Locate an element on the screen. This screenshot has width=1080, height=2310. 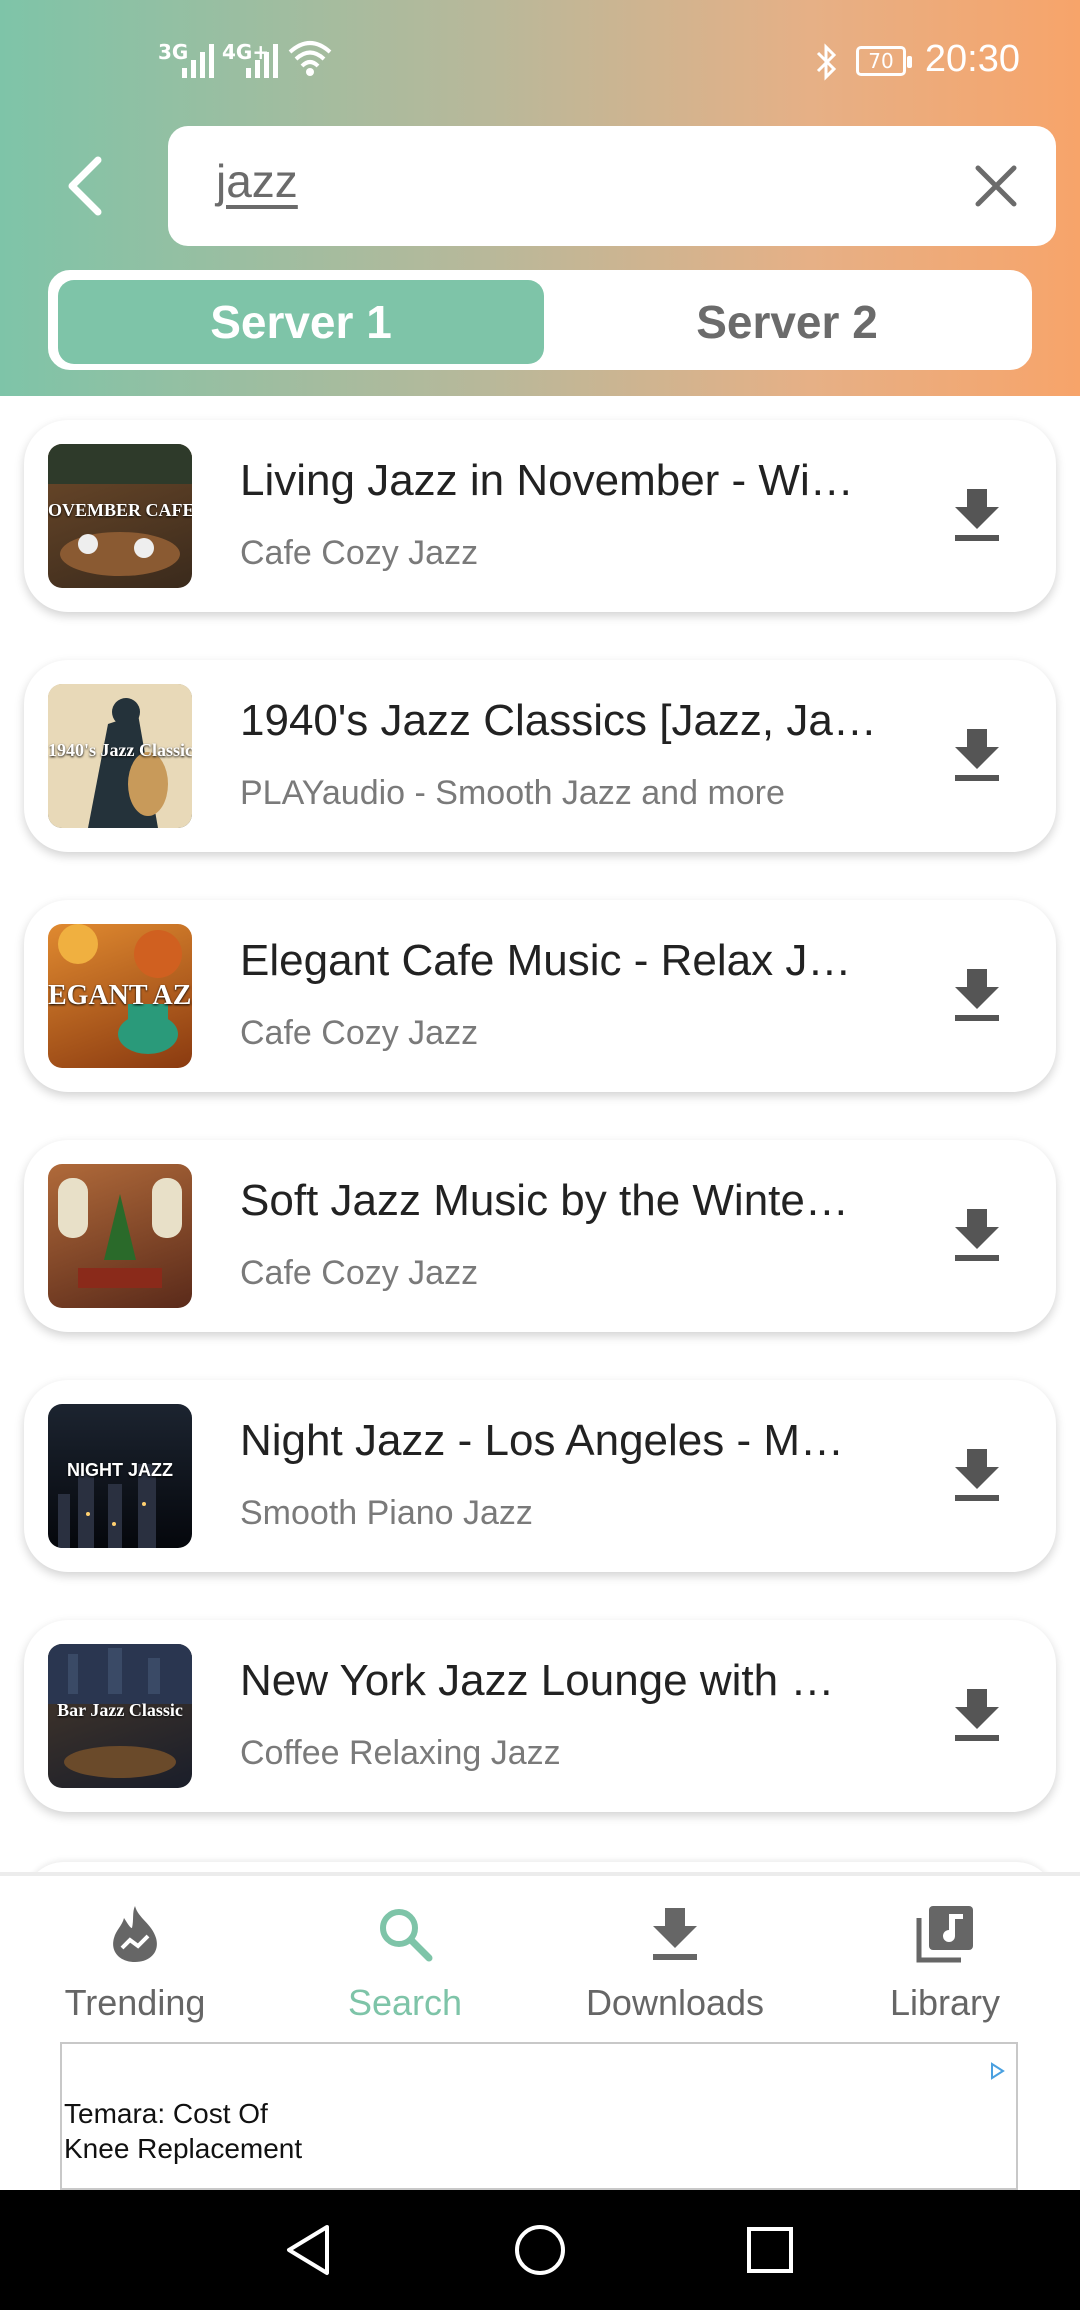
triangle-back-icon is located at coordinates (308, 2250).